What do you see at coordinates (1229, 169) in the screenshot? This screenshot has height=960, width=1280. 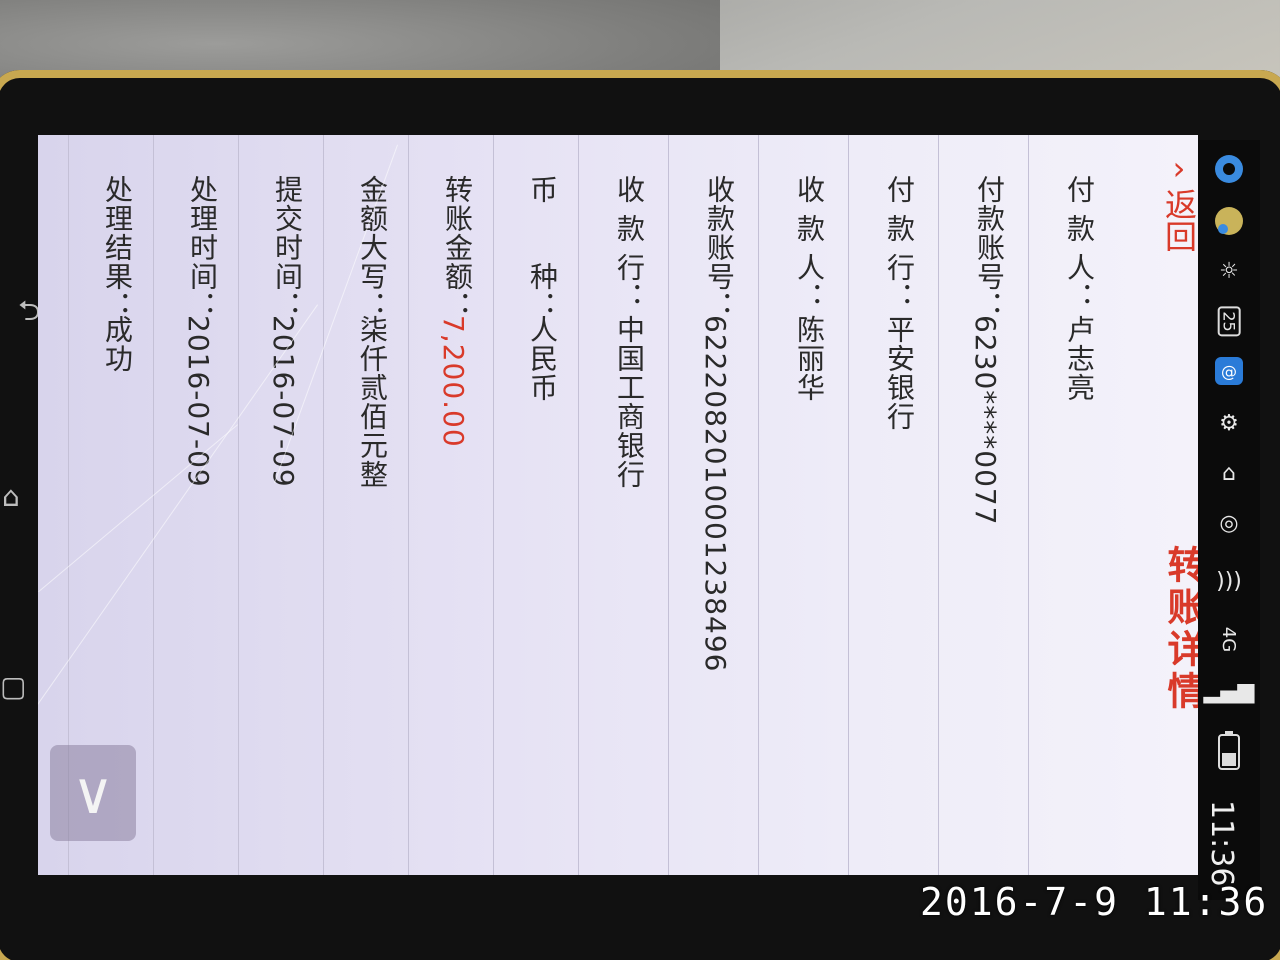 I see `app-notification-icon` at bounding box center [1229, 169].